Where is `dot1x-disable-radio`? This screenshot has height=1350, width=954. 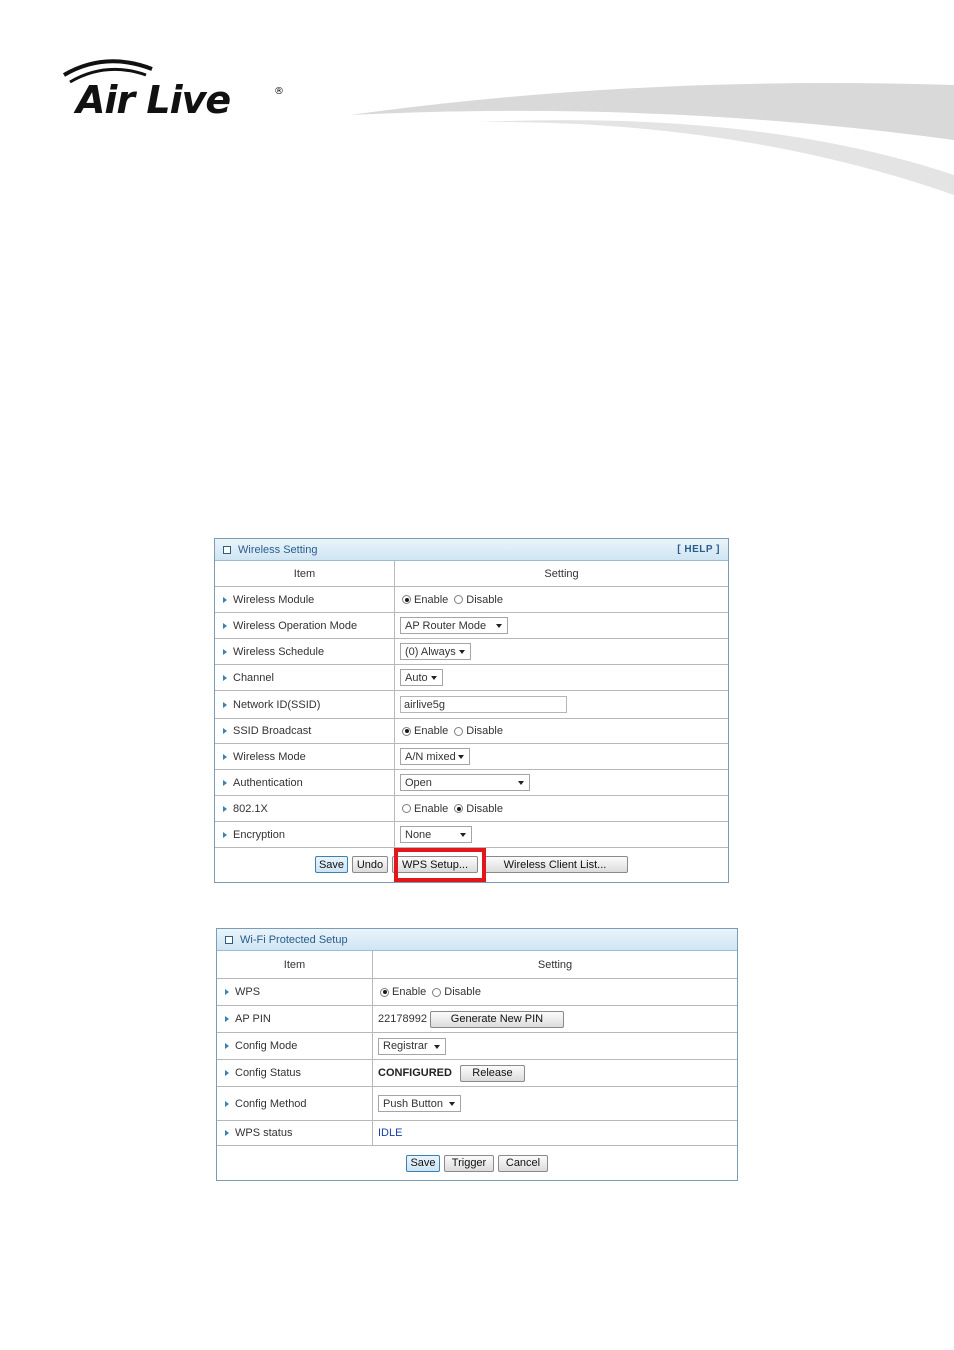
dot1x-disable-radio is located at coordinates (459, 808).